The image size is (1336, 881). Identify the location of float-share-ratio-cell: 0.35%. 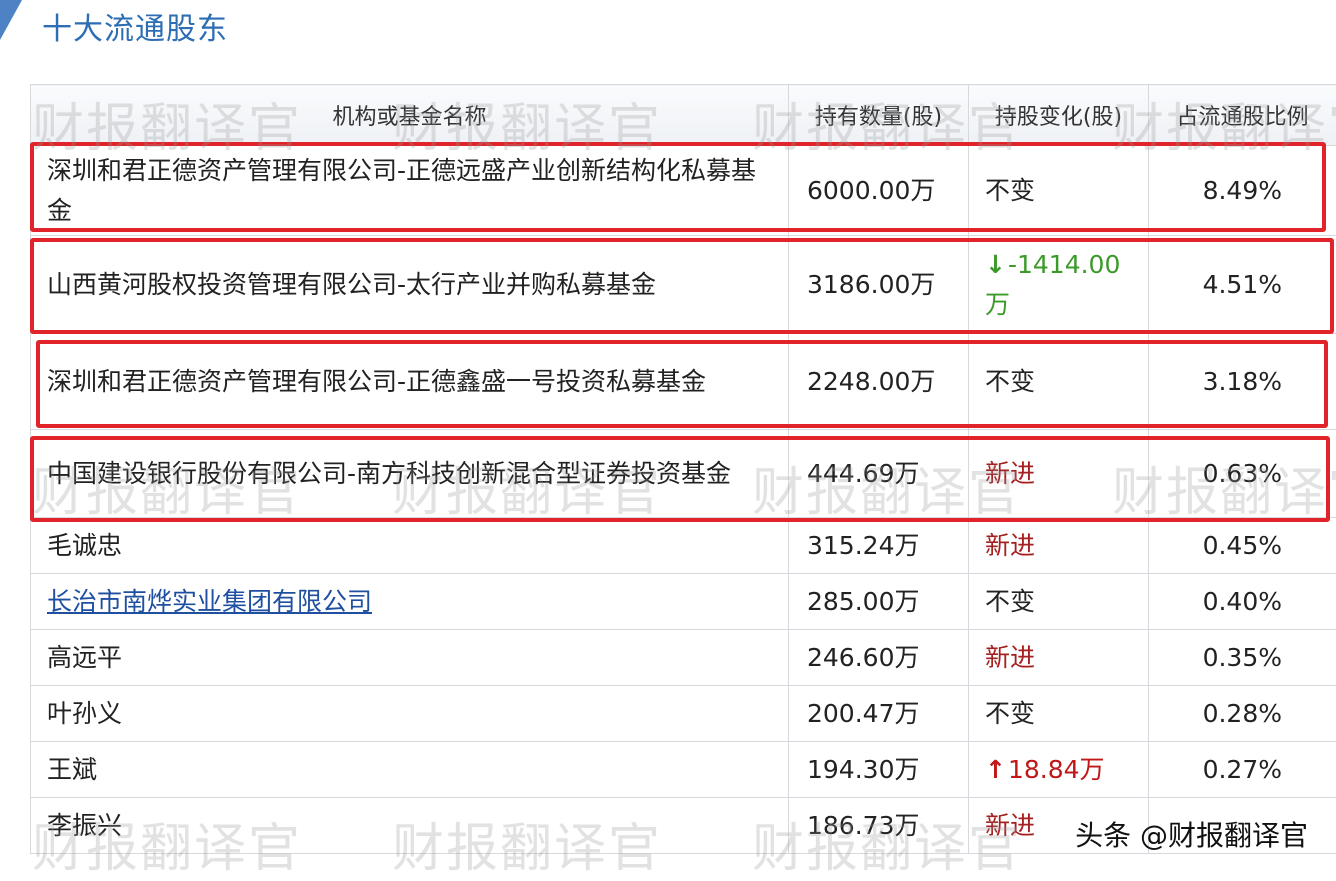
(1242, 658).